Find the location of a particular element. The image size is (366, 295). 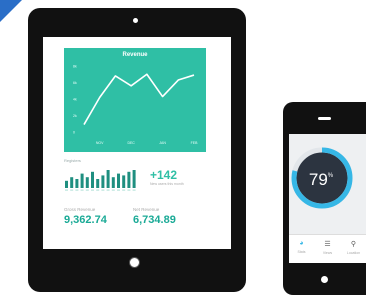

gauge-readout: 79% is located at coordinates (321, 180).